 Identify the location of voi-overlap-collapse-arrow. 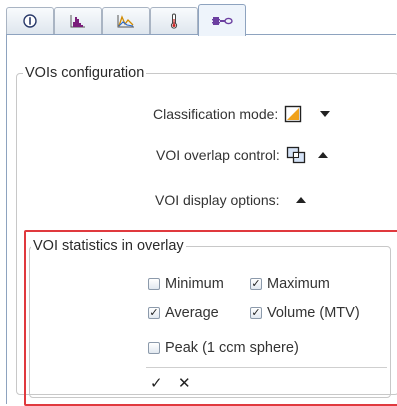
(322, 155).